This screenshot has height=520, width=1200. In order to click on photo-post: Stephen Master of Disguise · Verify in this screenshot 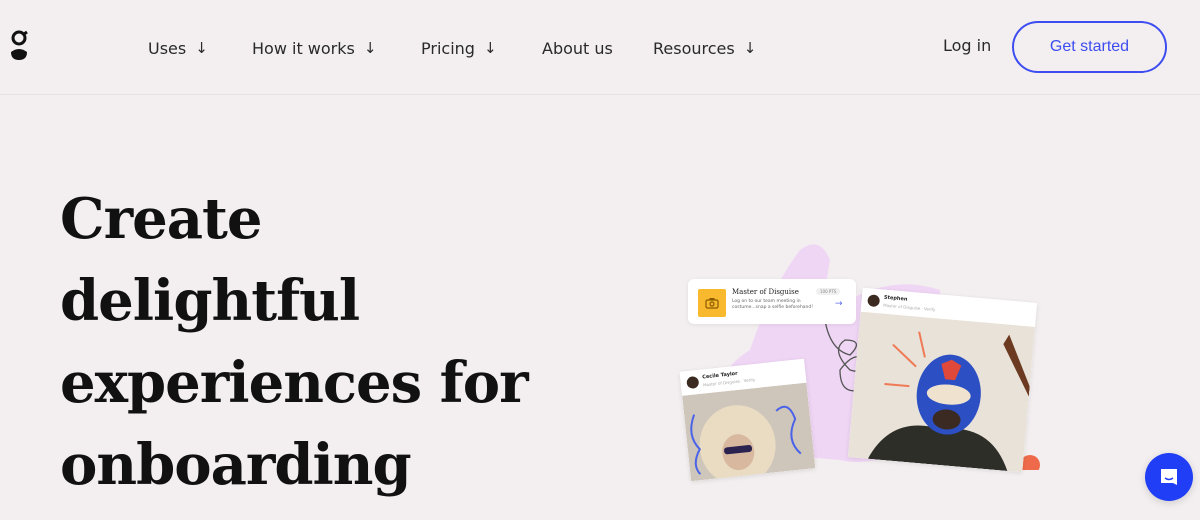, I will do `click(942, 380)`.